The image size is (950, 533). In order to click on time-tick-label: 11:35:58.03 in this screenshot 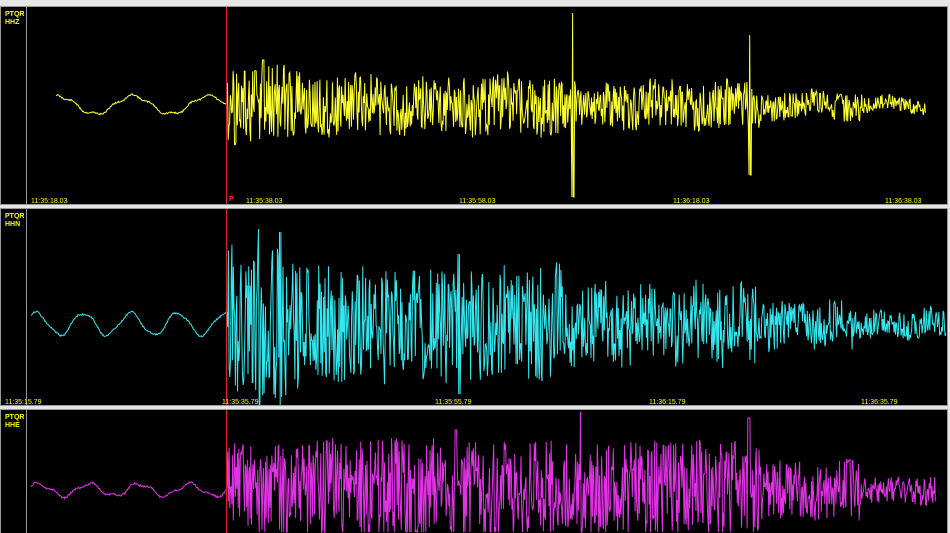, I will do `click(477, 201)`.